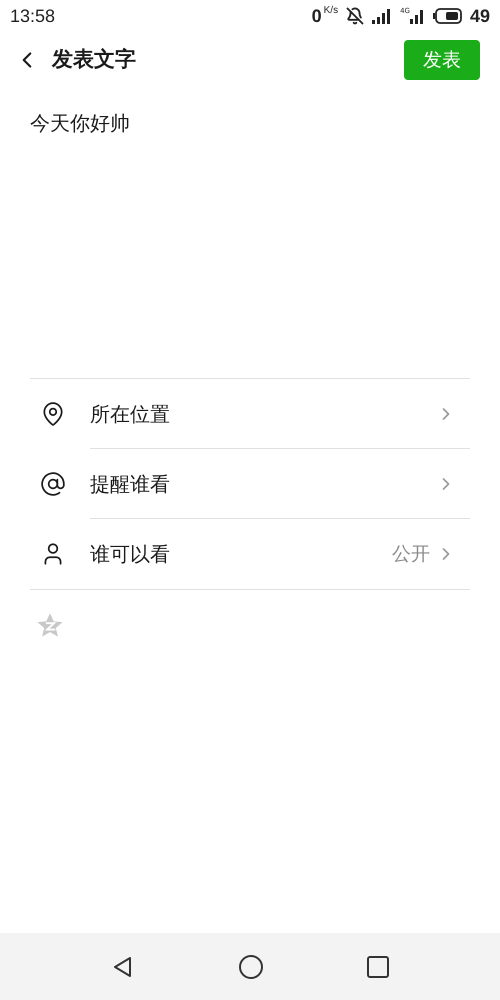 This screenshot has height=1000, width=500. Describe the element at coordinates (411, 554) in the screenshot. I see `option-value: 公开` at that location.